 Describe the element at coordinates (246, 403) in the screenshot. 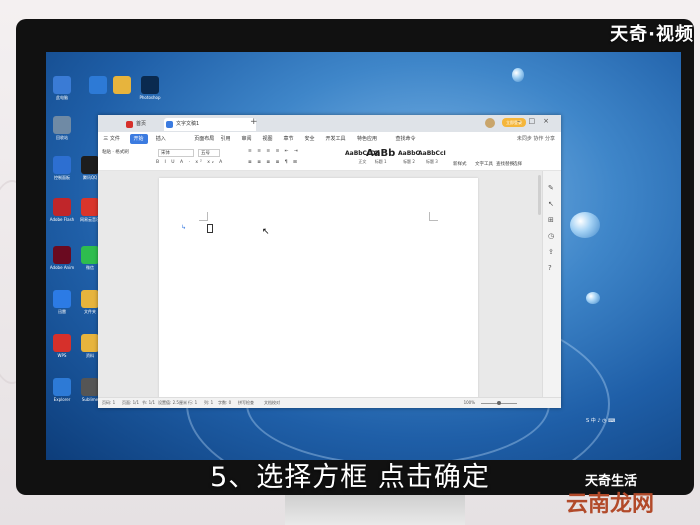

I see `status-item: 拼写检查` at that location.